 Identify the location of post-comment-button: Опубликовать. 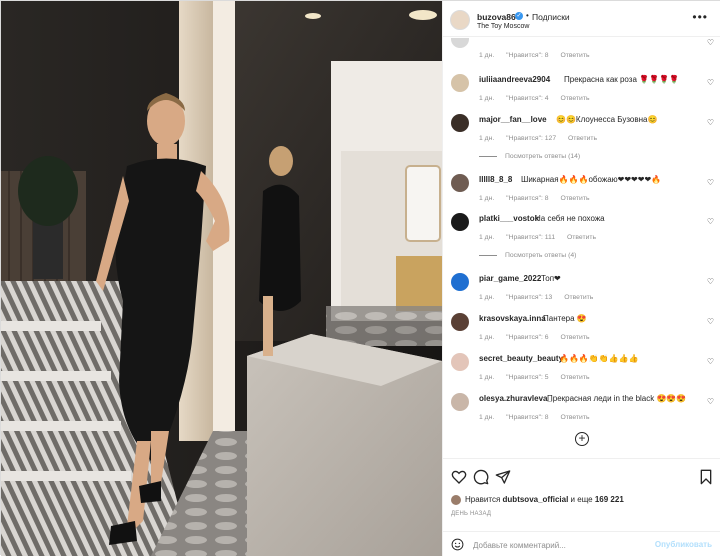
(683, 544).